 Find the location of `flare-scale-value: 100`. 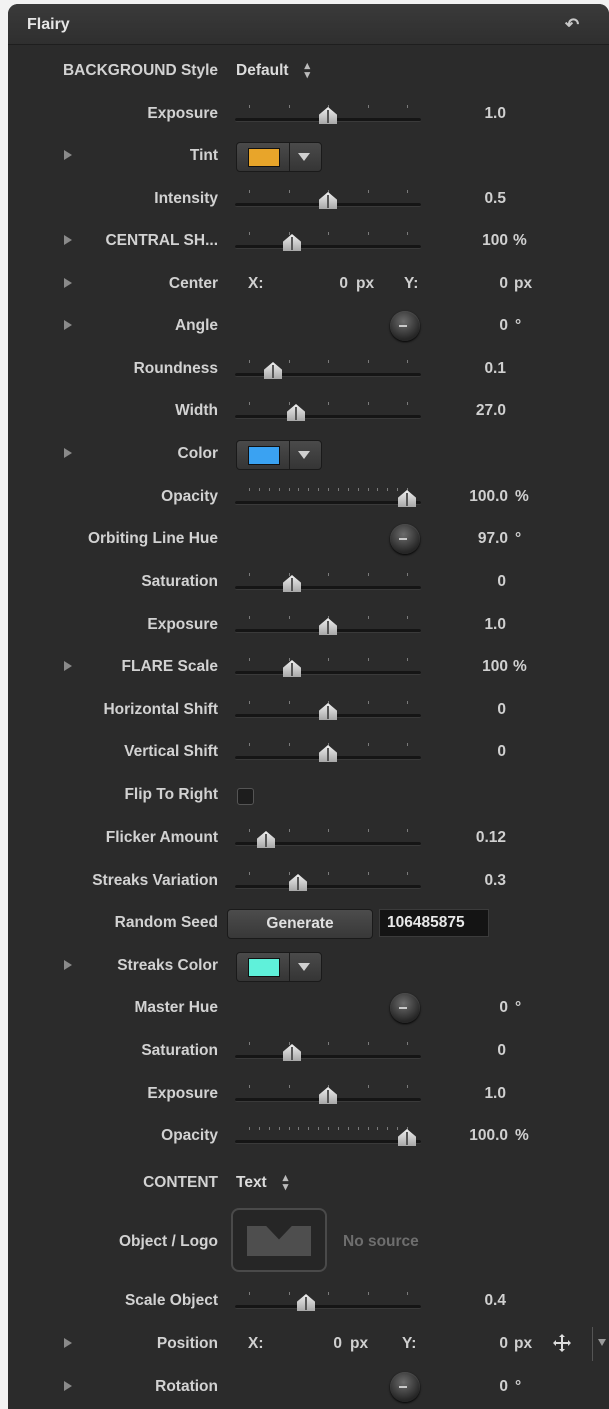

flare-scale-value: 100 is located at coordinates (478, 667).